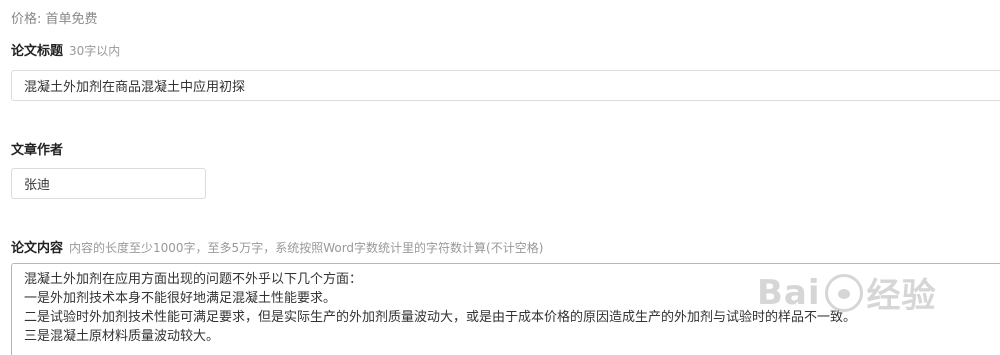  I want to click on title-label: 论文标题, so click(37, 51).